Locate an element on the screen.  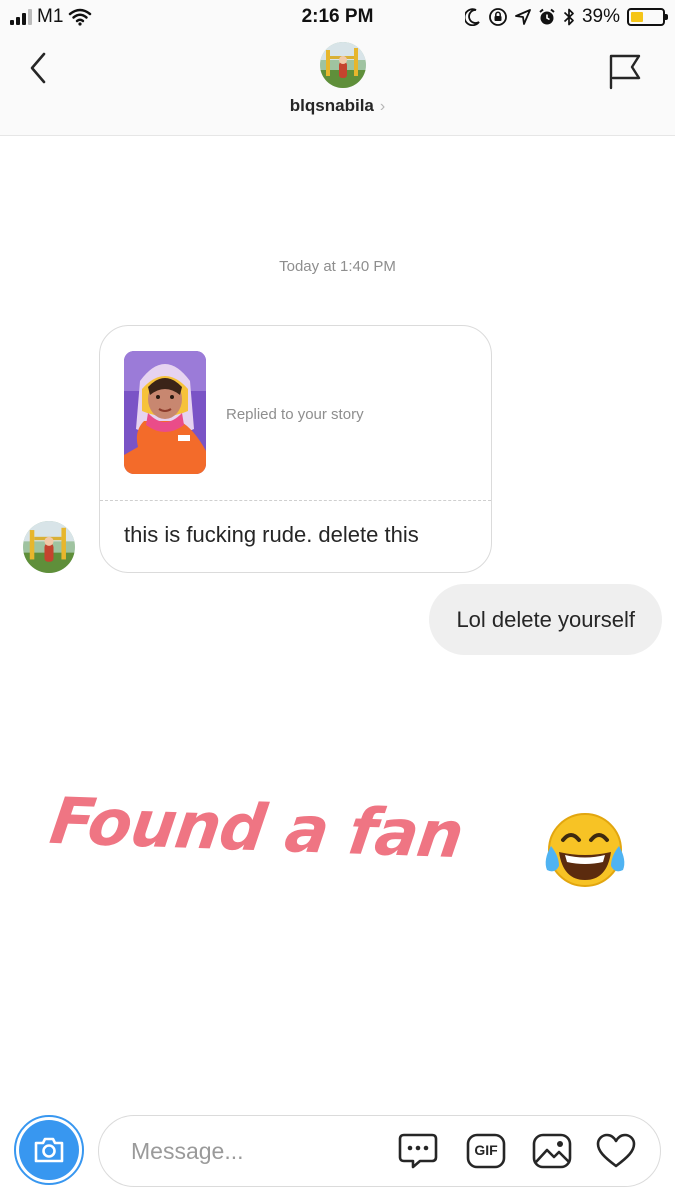
flag-icon is located at coordinates (625, 72).